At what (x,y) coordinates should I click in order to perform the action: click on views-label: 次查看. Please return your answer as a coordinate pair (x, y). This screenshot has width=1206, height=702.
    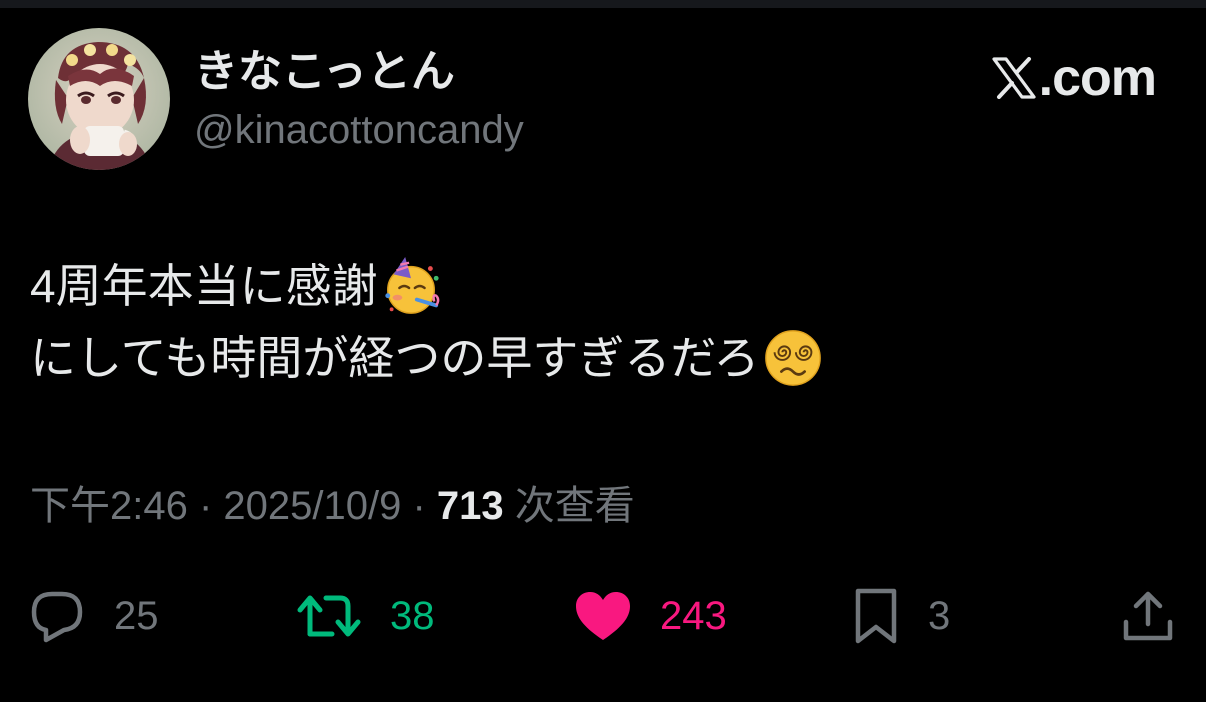
    Looking at the image, I should click on (569, 506).